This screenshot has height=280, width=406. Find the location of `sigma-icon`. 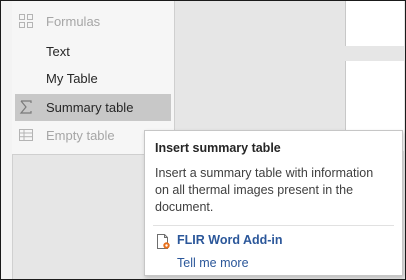

sigma-icon is located at coordinates (25, 107).